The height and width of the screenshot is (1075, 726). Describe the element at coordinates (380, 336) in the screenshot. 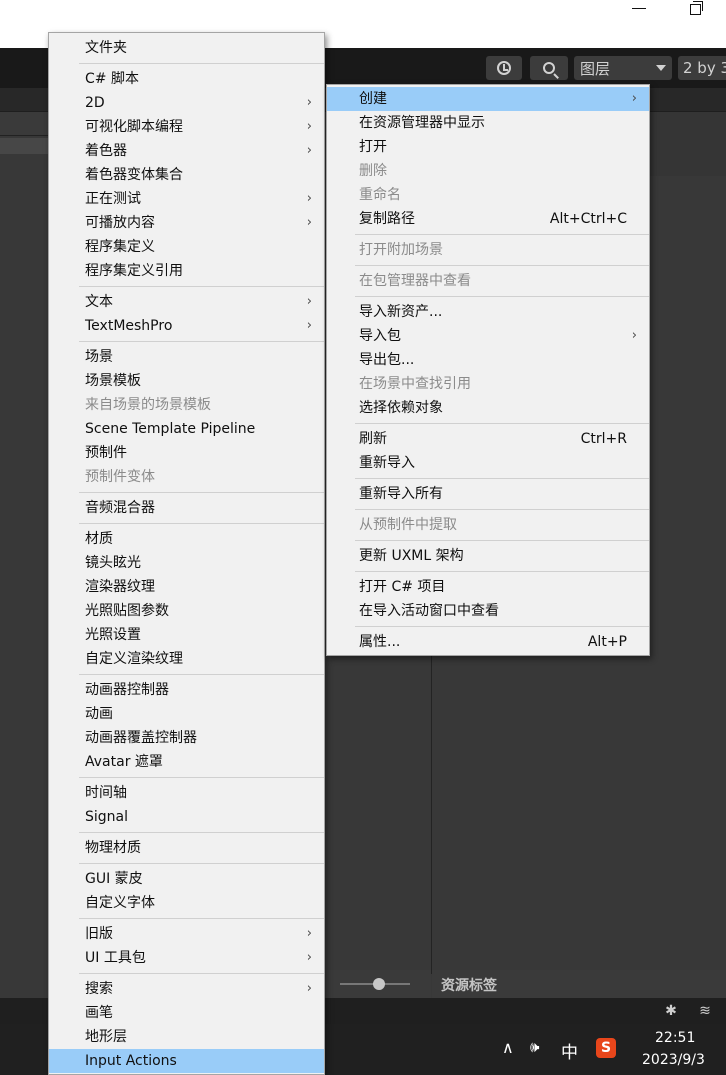

I see `menu-item-label: 导入包` at that location.